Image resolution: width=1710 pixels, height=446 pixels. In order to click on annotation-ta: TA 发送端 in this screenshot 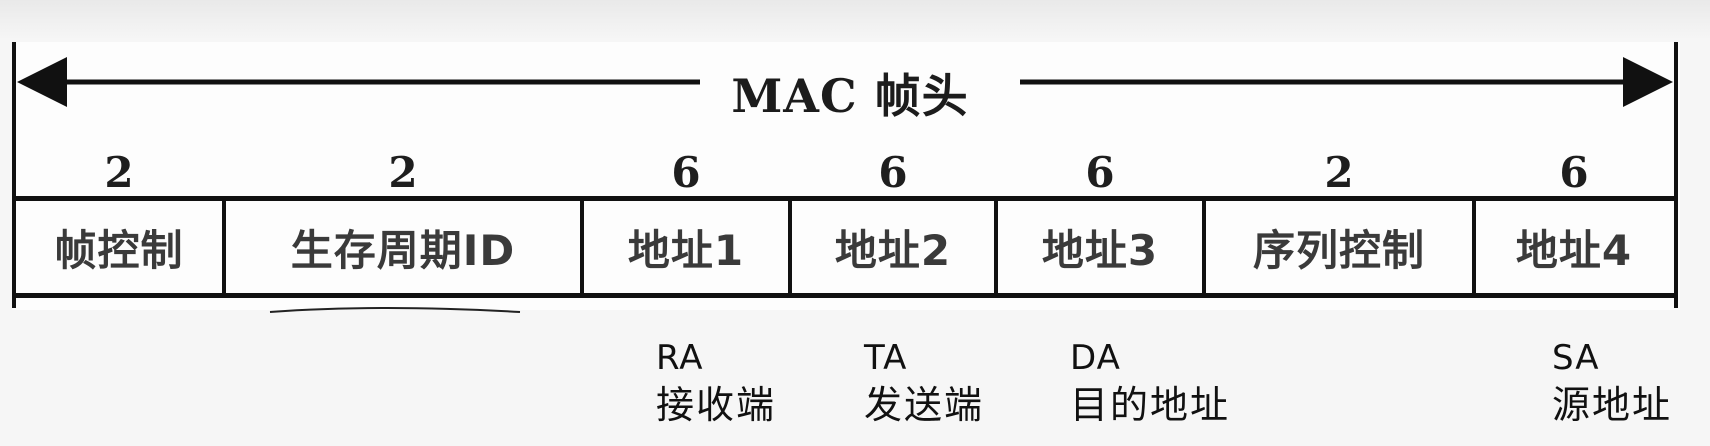, I will do `click(924, 383)`.